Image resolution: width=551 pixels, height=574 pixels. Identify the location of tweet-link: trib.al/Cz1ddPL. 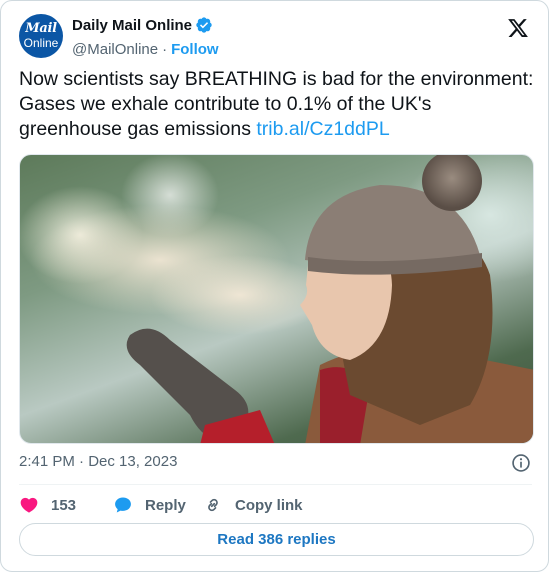
(322, 129).